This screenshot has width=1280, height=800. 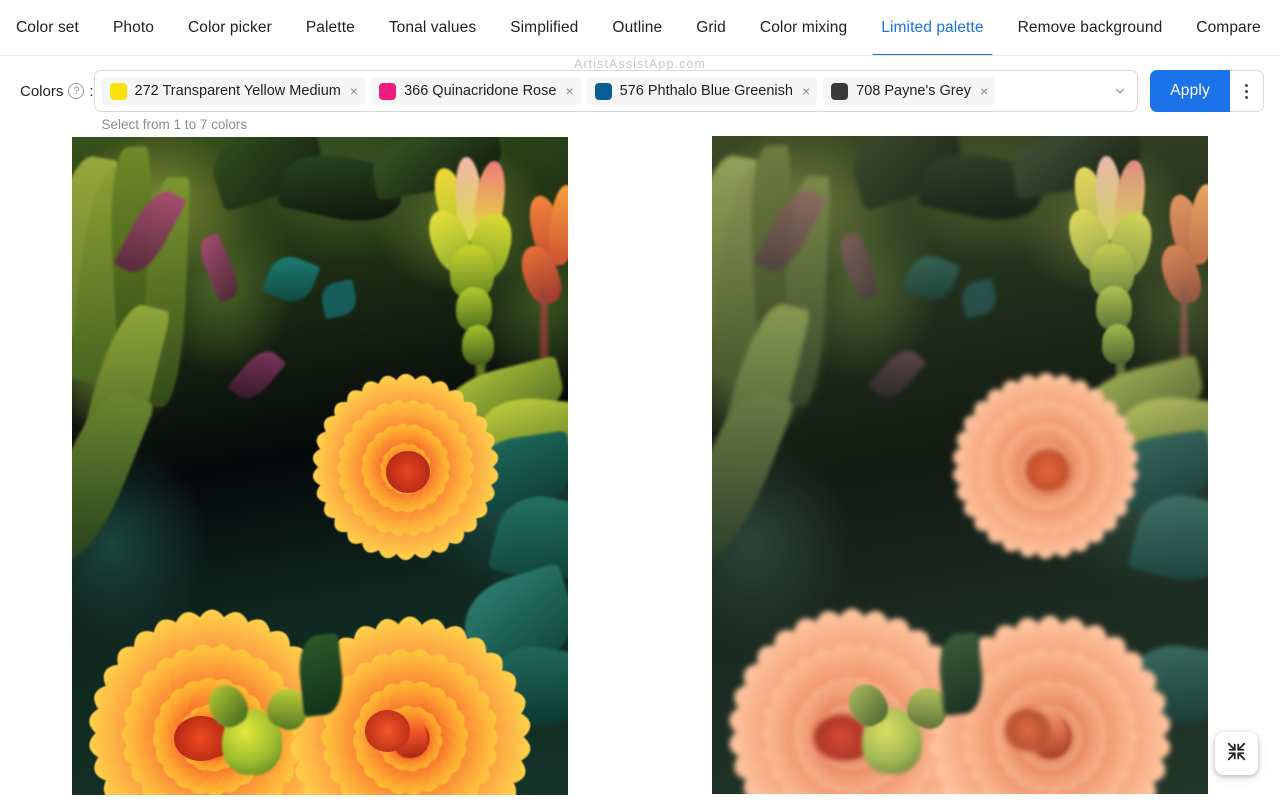 I want to click on tab-label: Color picker, so click(x=229, y=27).